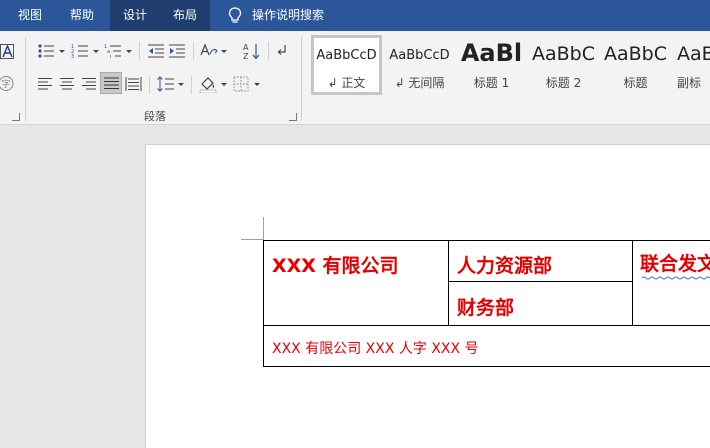 This screenshot has height=448, width=710. Describe the element at coordinates (46, 51) in the screenshot. I see `bullets-icon` at that location.